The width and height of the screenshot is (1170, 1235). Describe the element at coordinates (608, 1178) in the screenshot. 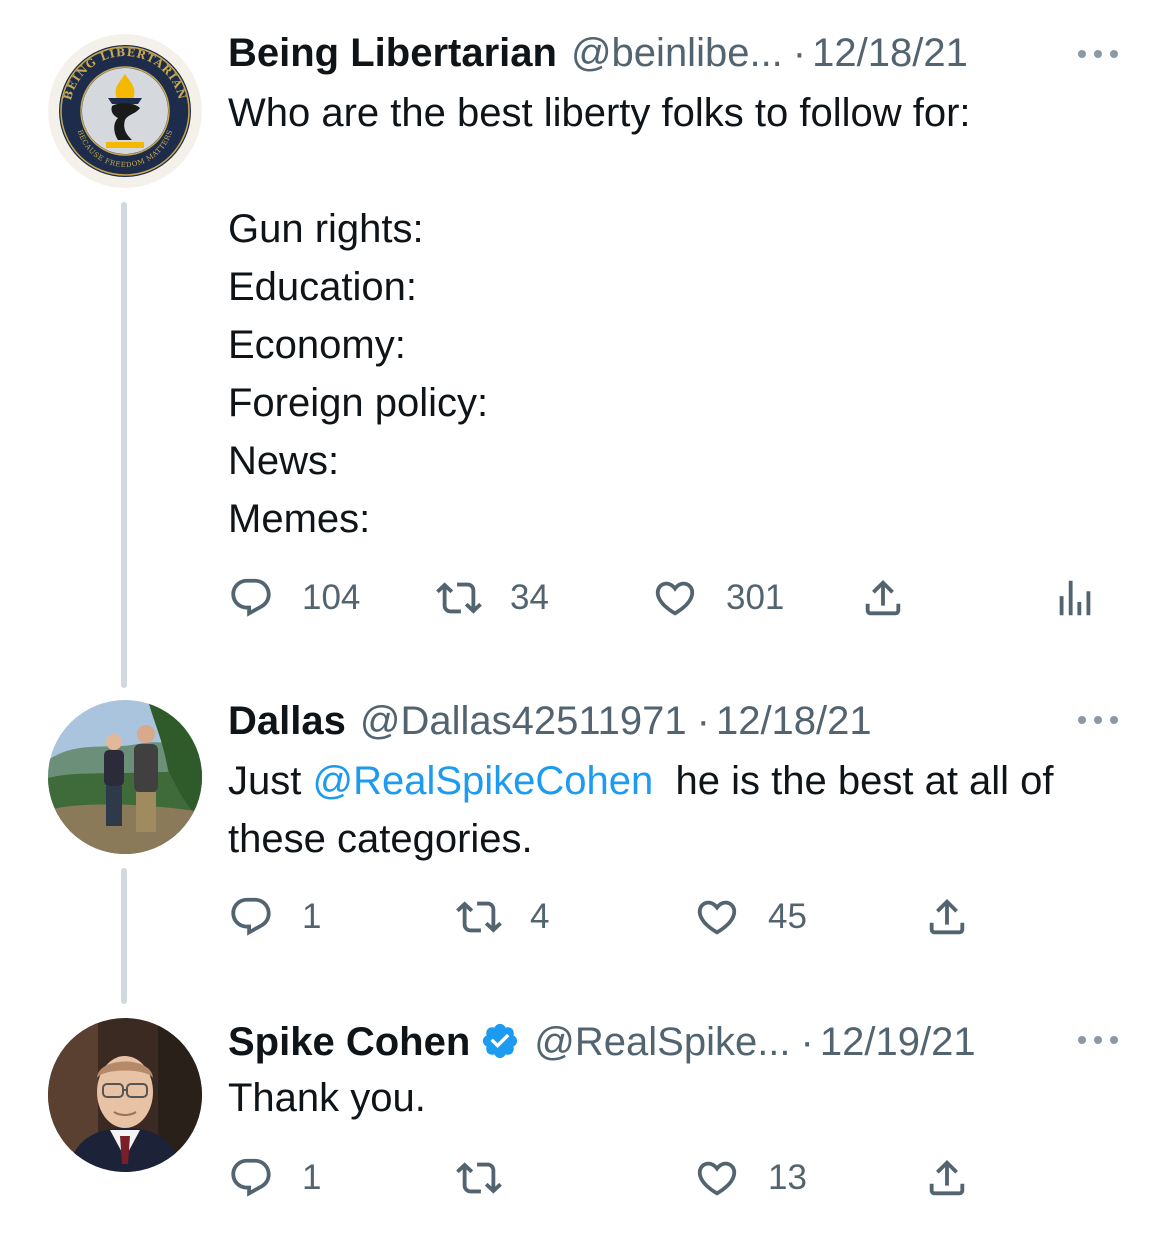

I see `tweet-actions: 1 13` at that location.